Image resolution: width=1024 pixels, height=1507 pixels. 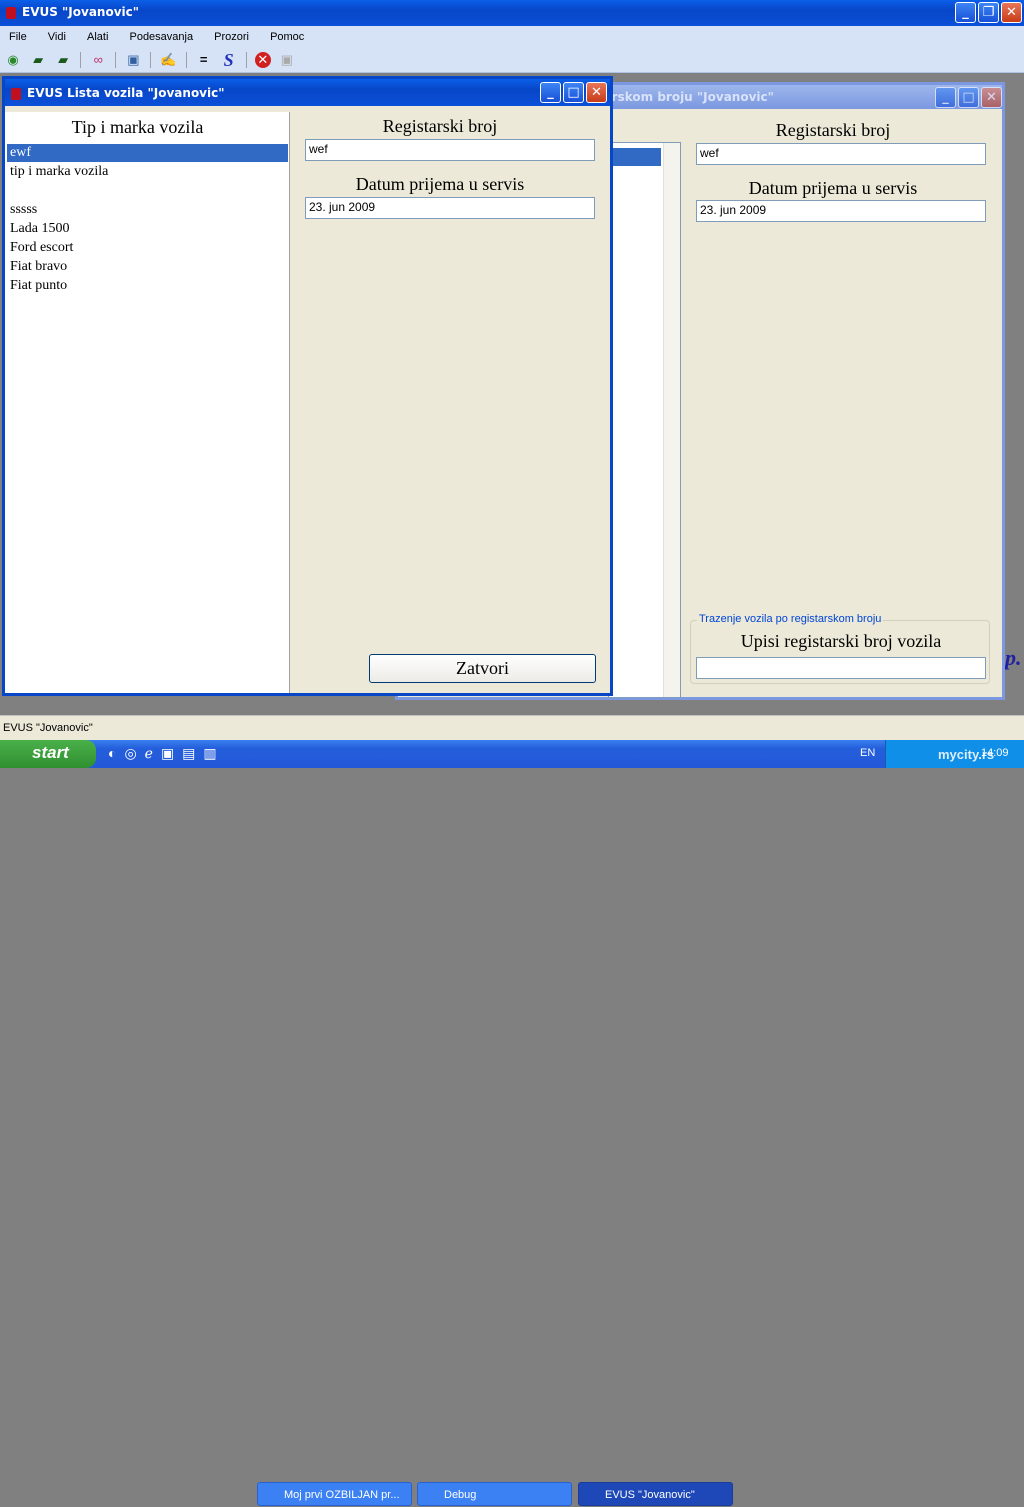 What do you see at coordinates (147, 172) in the screenshot?
I see `list-item: tip i marka vozila` at bounding box center [147, 172].